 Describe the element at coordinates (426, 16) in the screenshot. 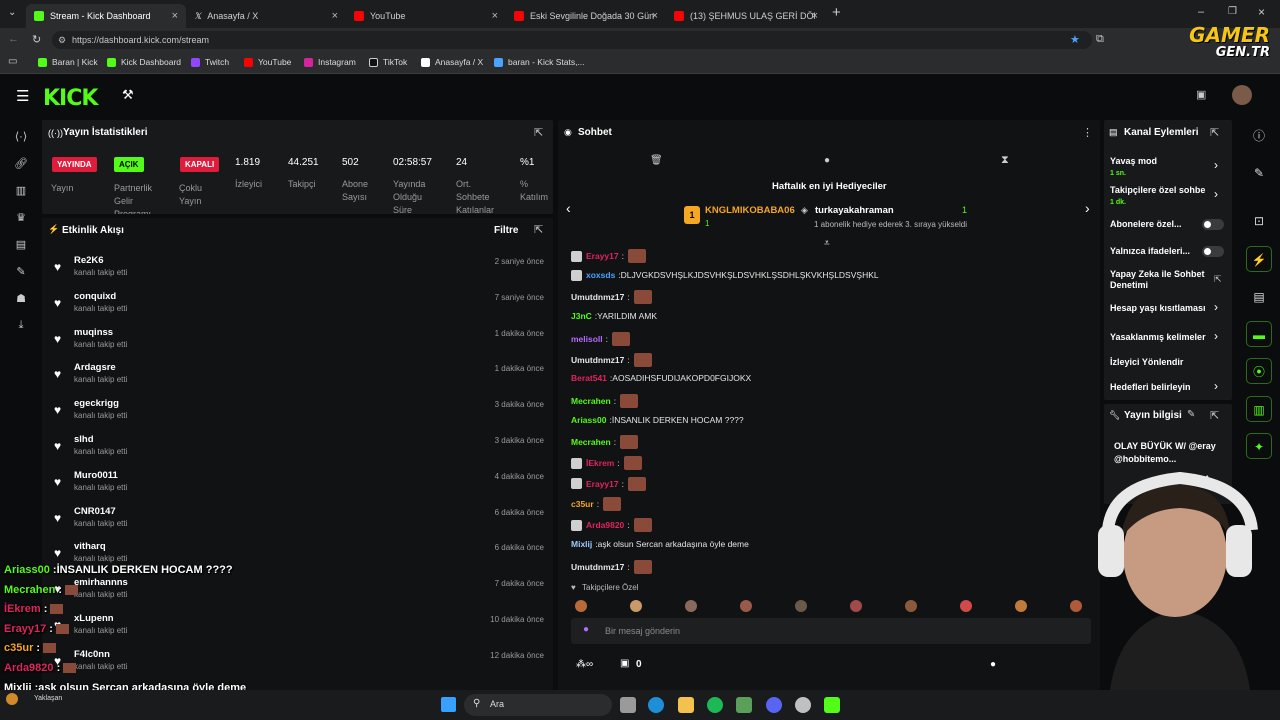

I see `tab-youtube: YouTube ×` at that location.